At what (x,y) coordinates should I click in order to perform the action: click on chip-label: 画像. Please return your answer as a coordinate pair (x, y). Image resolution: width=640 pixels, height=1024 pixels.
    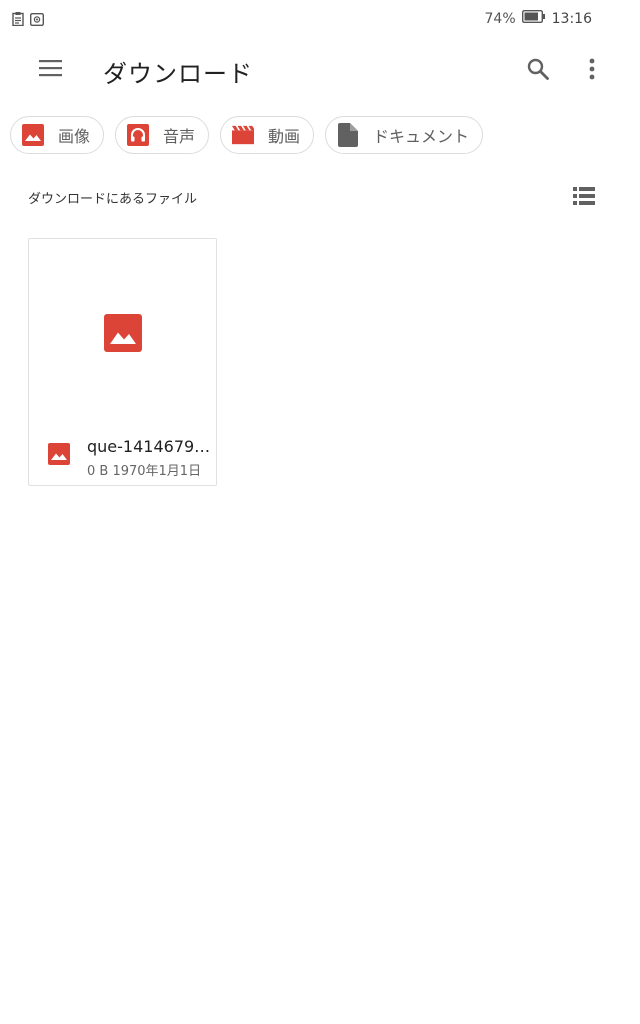
    Looking at the image, I should click on (74, 136).